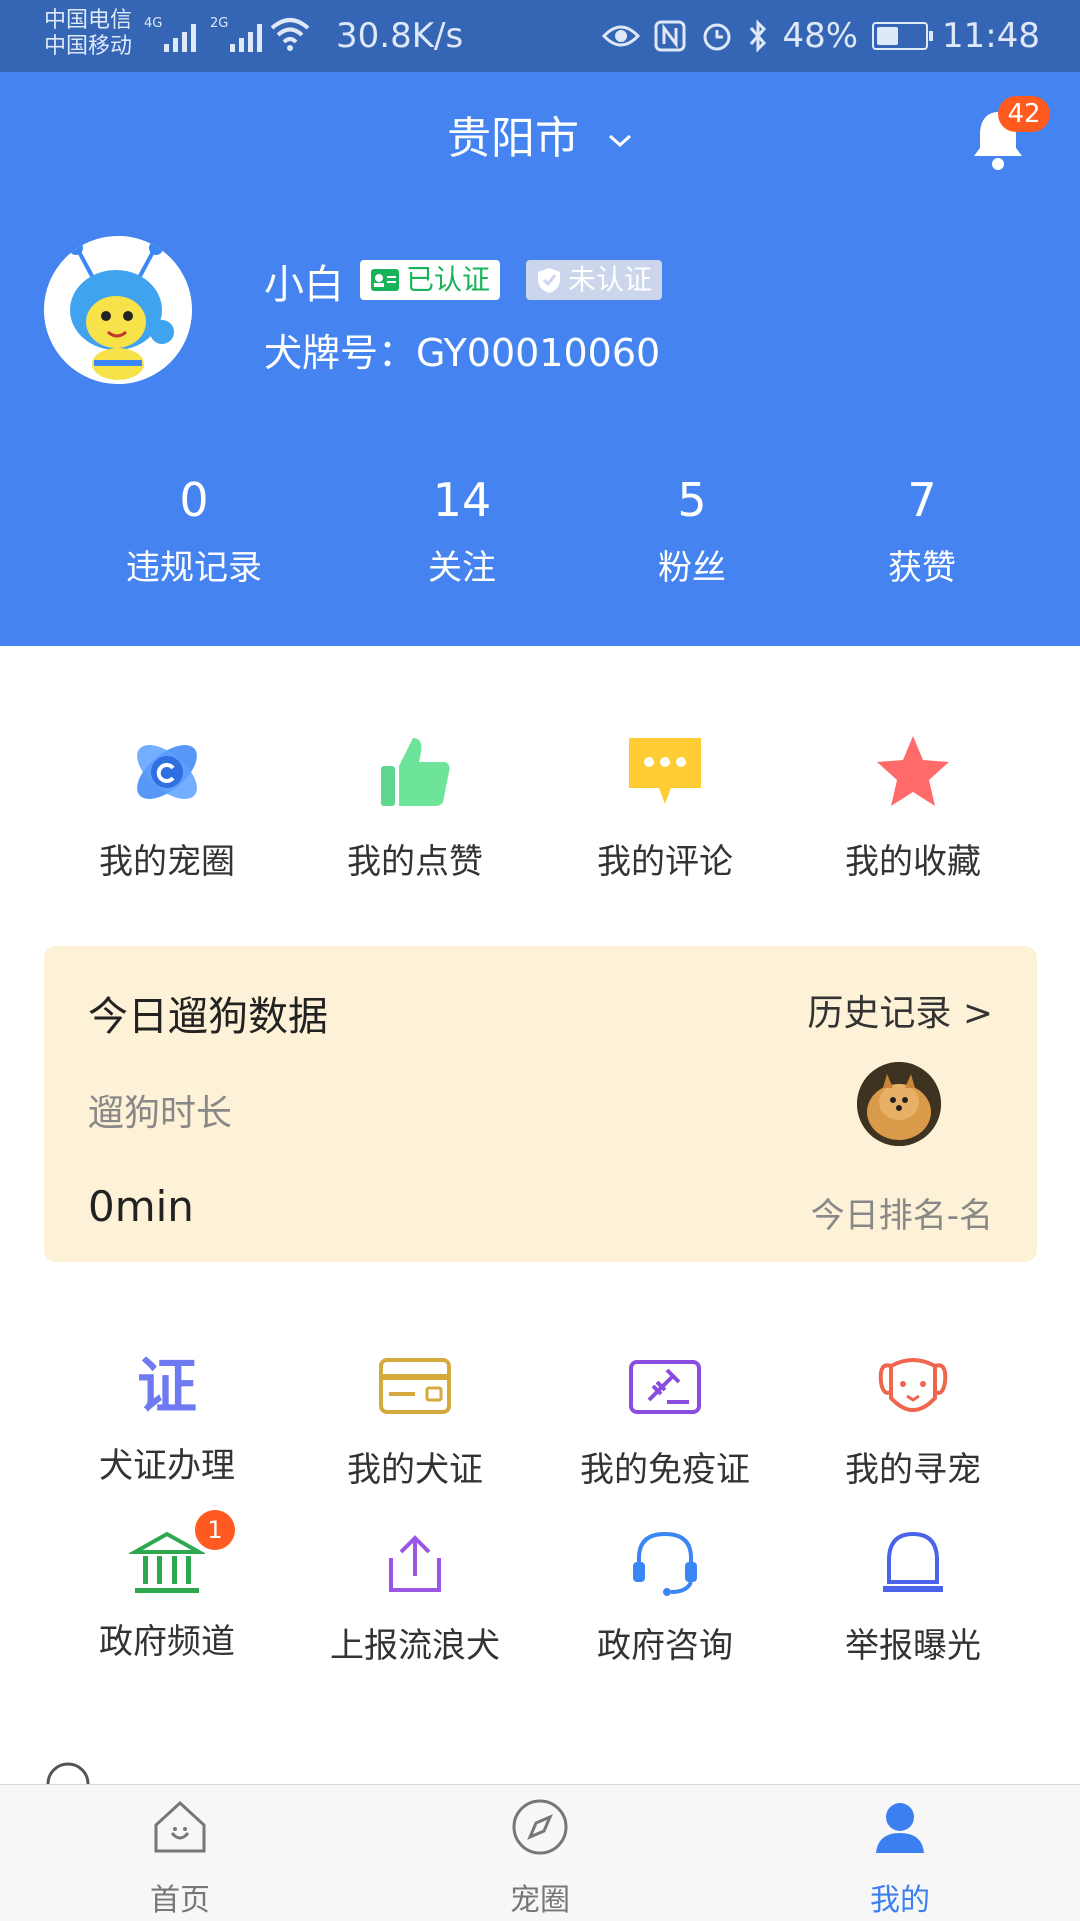 The height and width of the screenshot is (1921, 1080). I want to click on network-speed: 30.8K/s, so click(400, 36).